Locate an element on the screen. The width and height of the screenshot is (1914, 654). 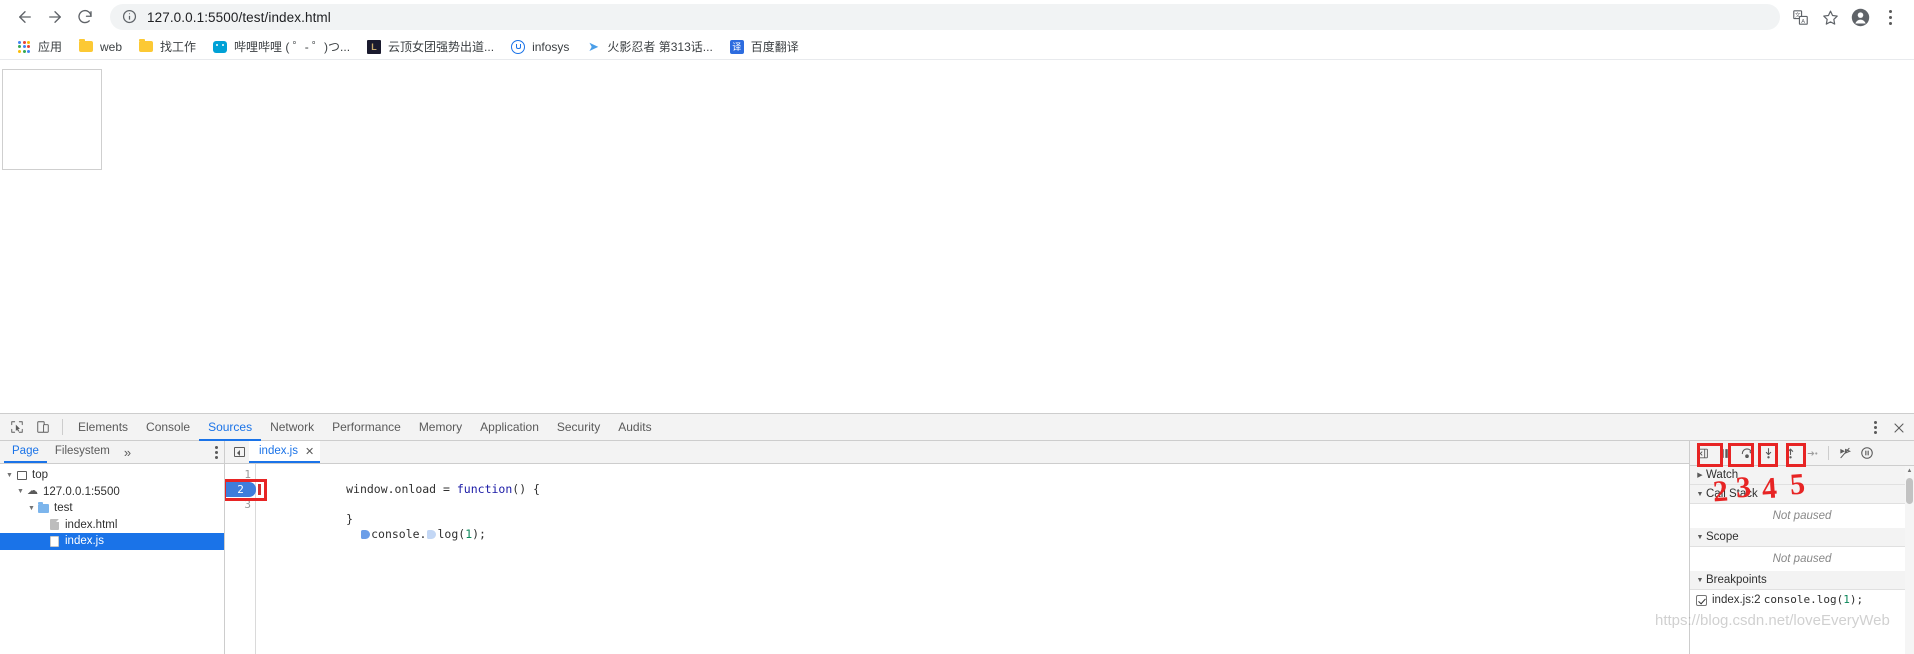
bookmark-job-search: 找工作 is located at coordinates (167, 47).